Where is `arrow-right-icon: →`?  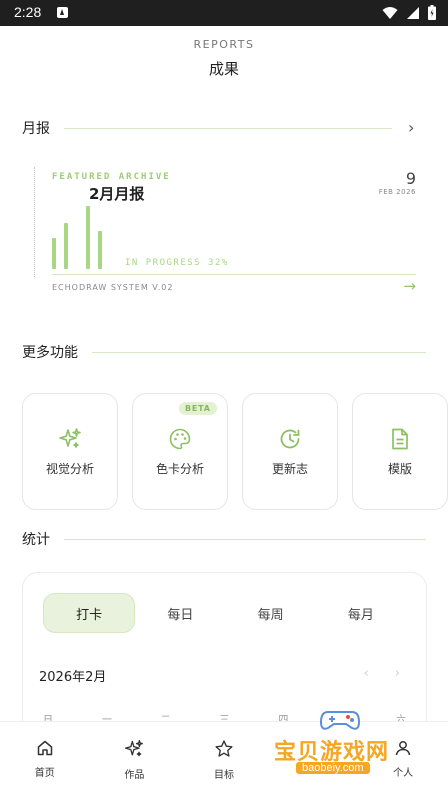 arrow-right-icon: → is located at coordinates (409, 286).